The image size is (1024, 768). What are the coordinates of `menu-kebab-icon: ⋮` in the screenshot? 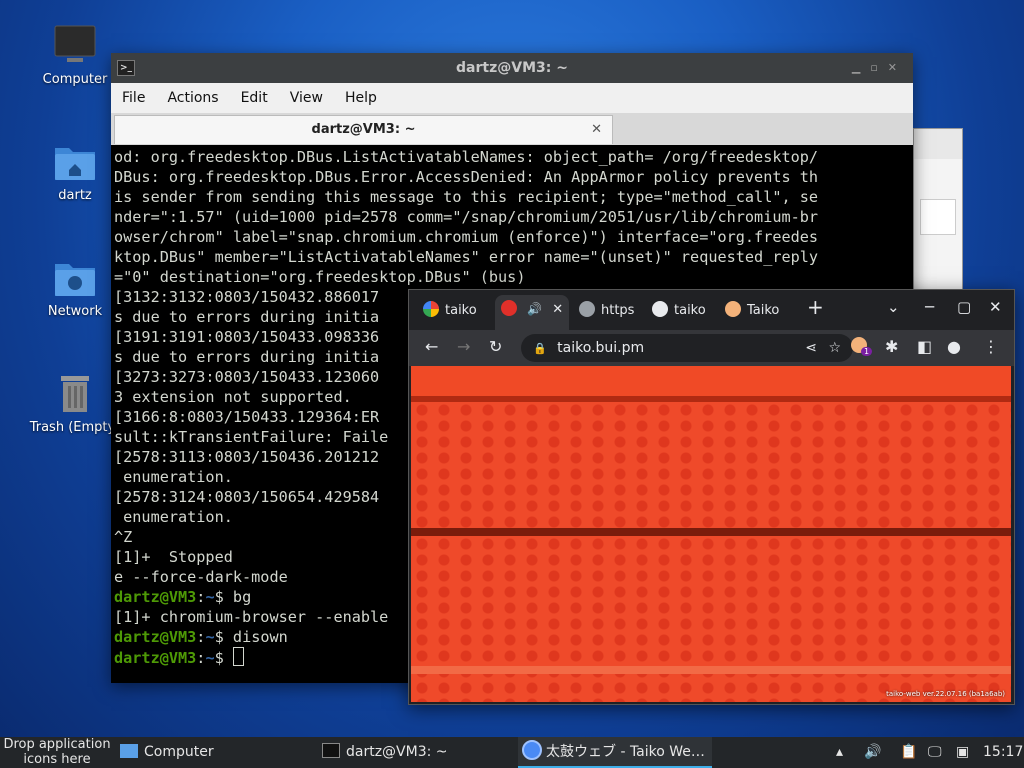 It's located at (991, 346).